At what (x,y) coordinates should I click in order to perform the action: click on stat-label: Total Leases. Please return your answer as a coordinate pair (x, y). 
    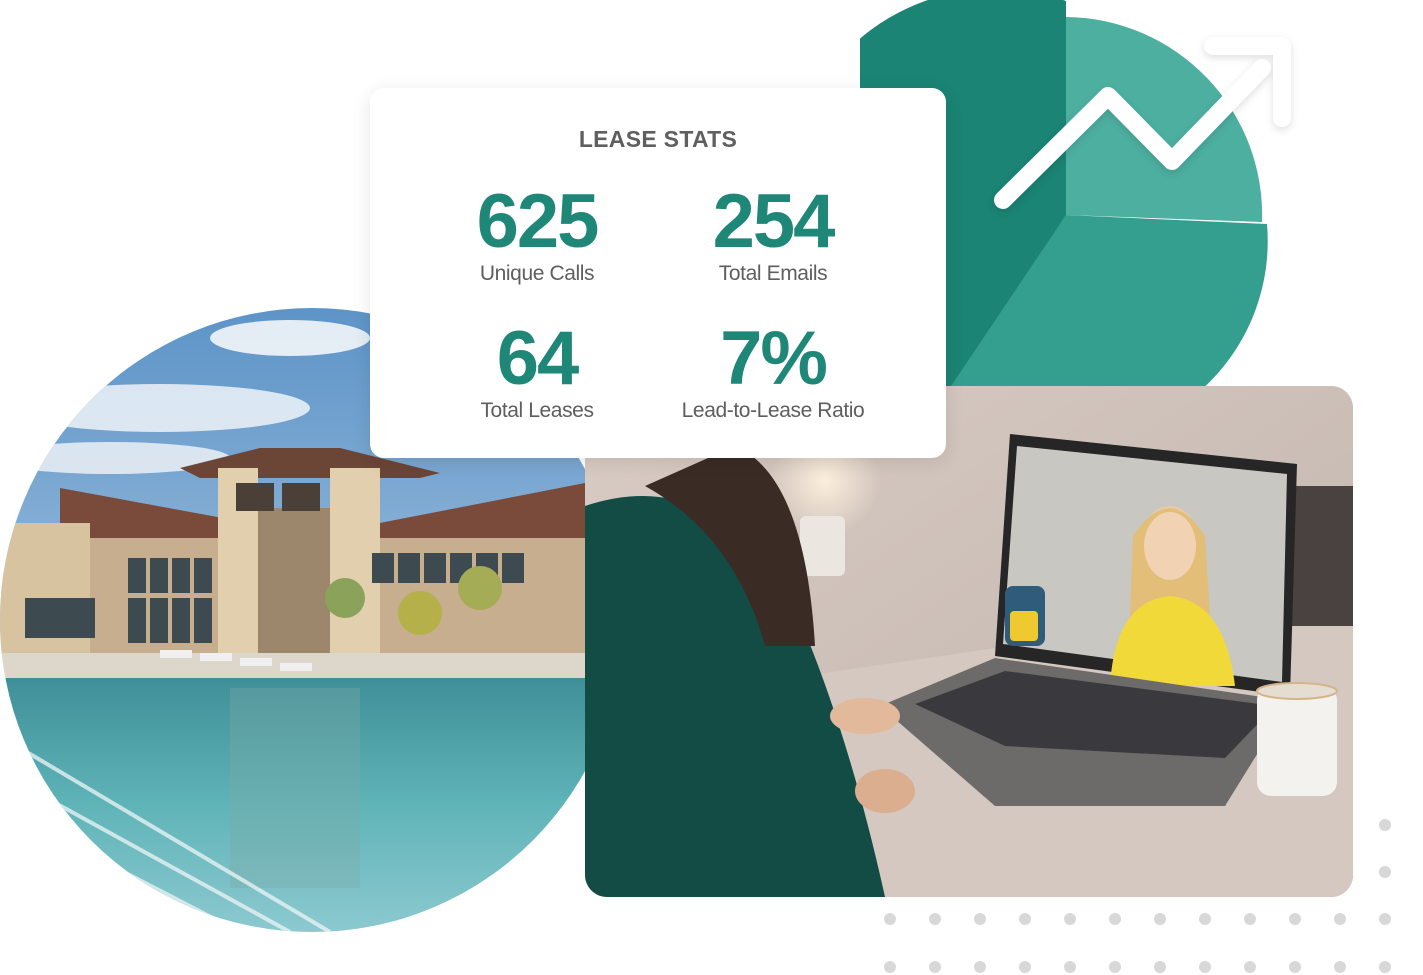
    Looking at the image, I should click on (537, 410).